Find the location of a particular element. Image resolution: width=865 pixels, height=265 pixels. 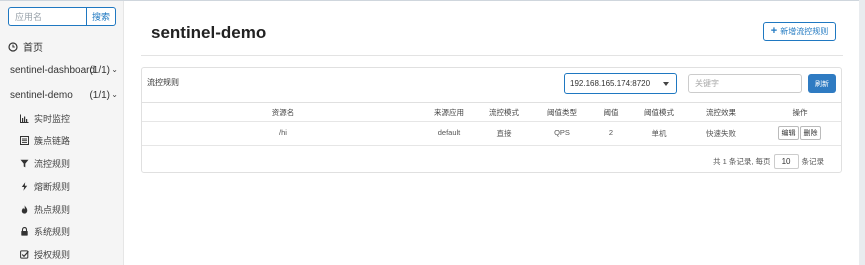

sidebar-item-label: 热点规则 is located at coordinates (52, 209).